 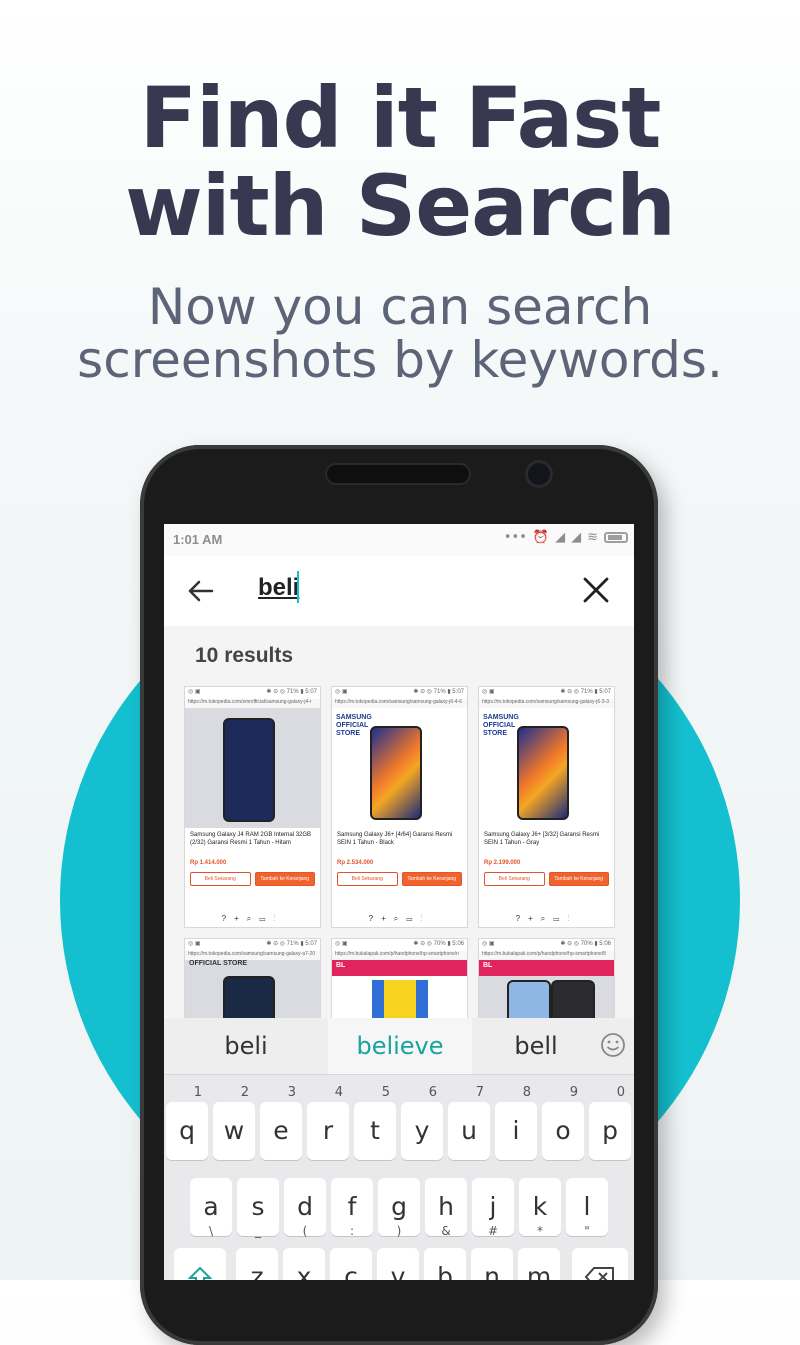 I want to click on key-o: o9, so click(x=563, y=1123).